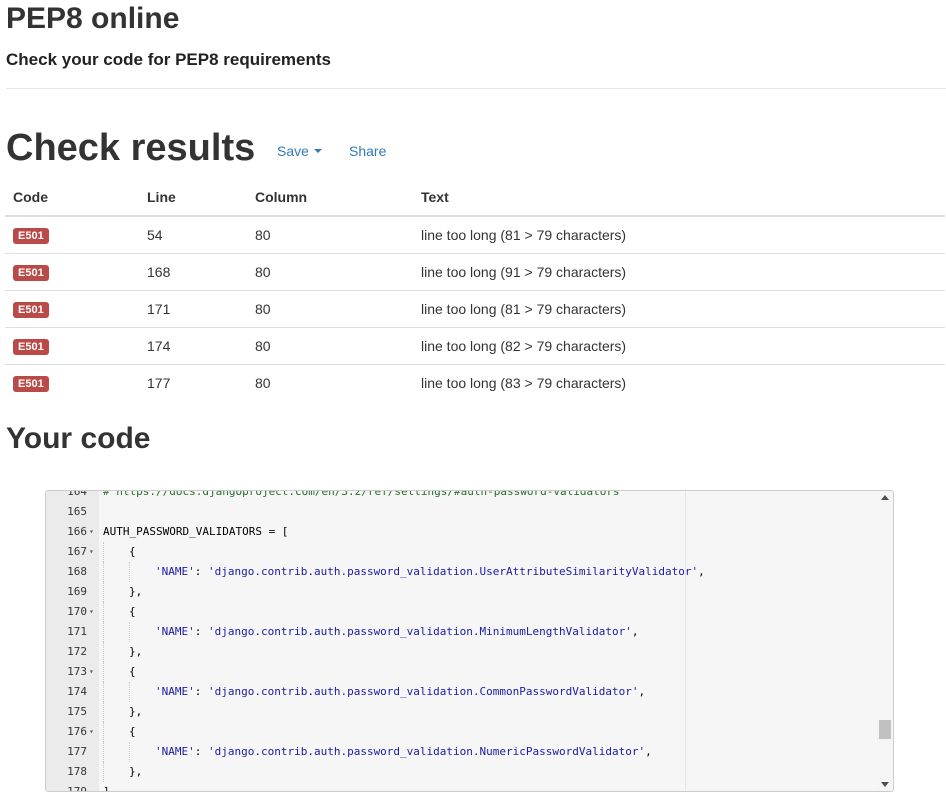 This screenshot has width=946, height=808. What do you see at coordinates (77, 711) in the screenshot?
I see `line-number: 175` at bounding box center [77, 711].